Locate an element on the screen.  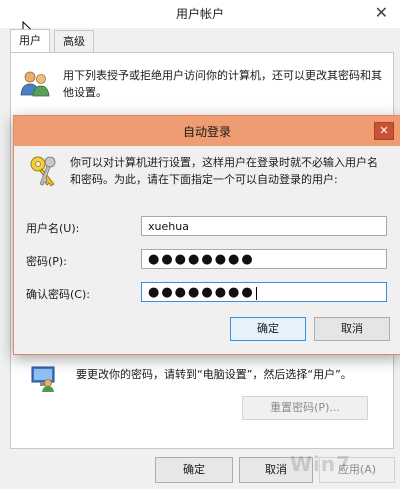
window-title: 用户帐户 is located at coordinates (199, 14).